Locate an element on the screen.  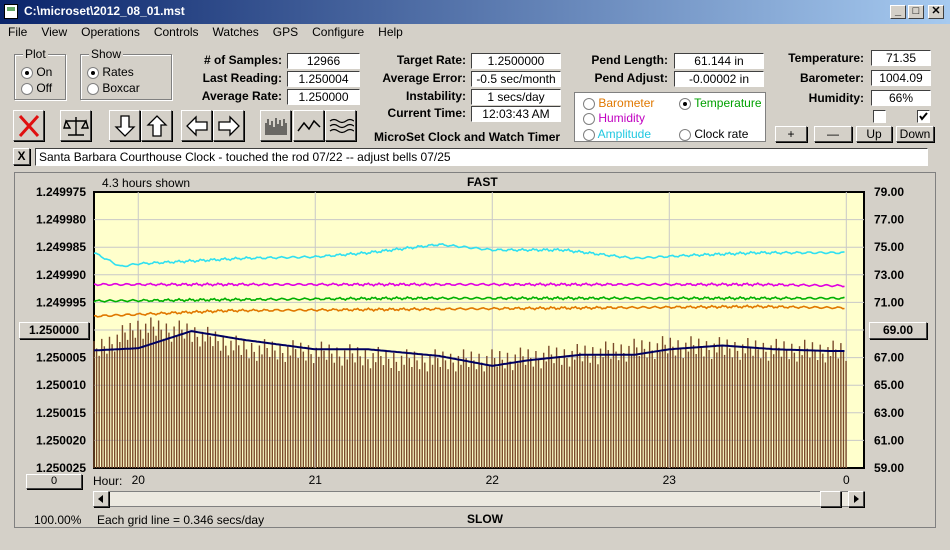
right-tick-label: 79.00 is located at coordinates (889, 192).